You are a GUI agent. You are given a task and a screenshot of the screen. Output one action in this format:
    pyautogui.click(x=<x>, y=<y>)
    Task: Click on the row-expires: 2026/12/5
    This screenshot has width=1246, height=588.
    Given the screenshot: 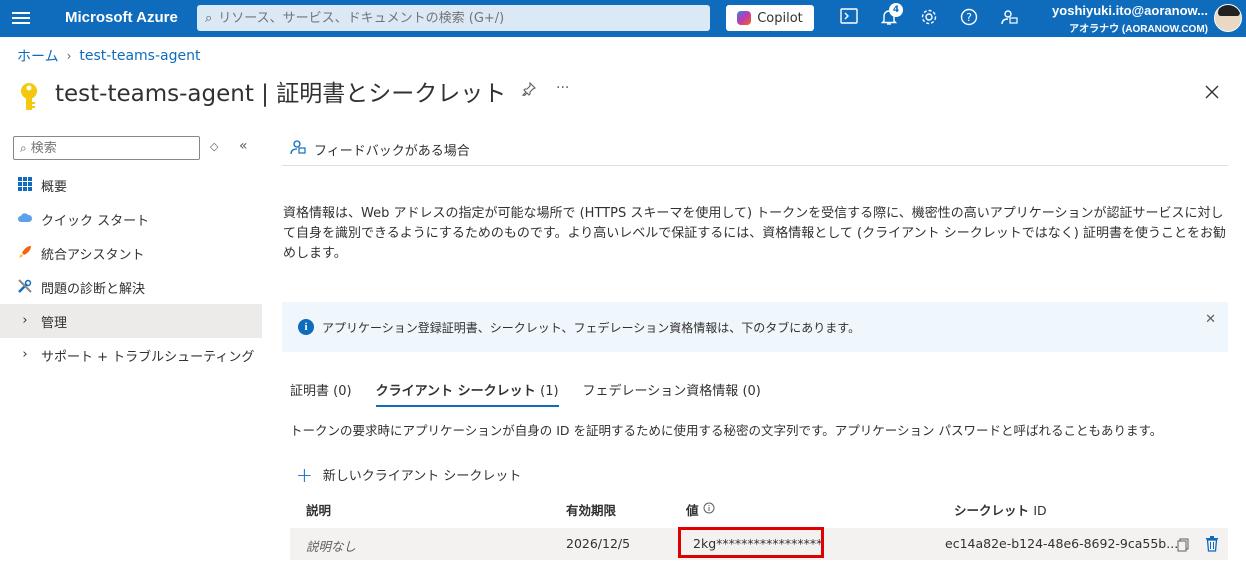 What is the action you would take?
    pyautogui.click(x=598, y=543)
    